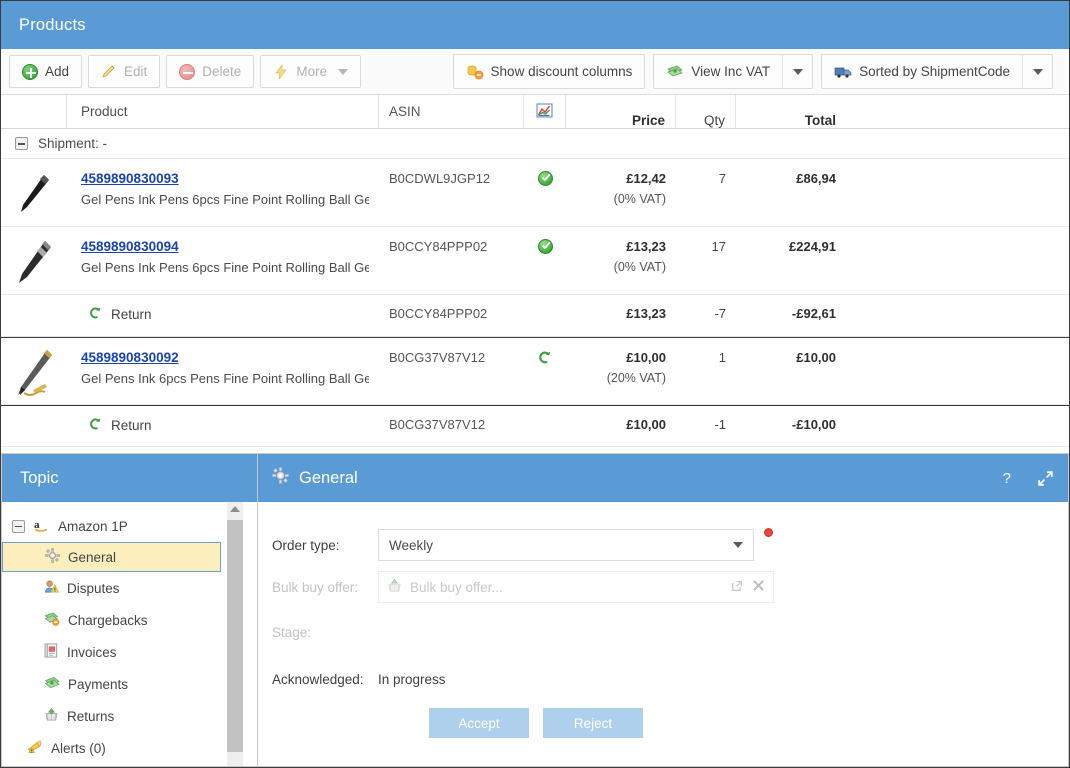  Describe the element at coordinates (479, 723) in the screenshot. I see `accept-button: Accept` at that location.